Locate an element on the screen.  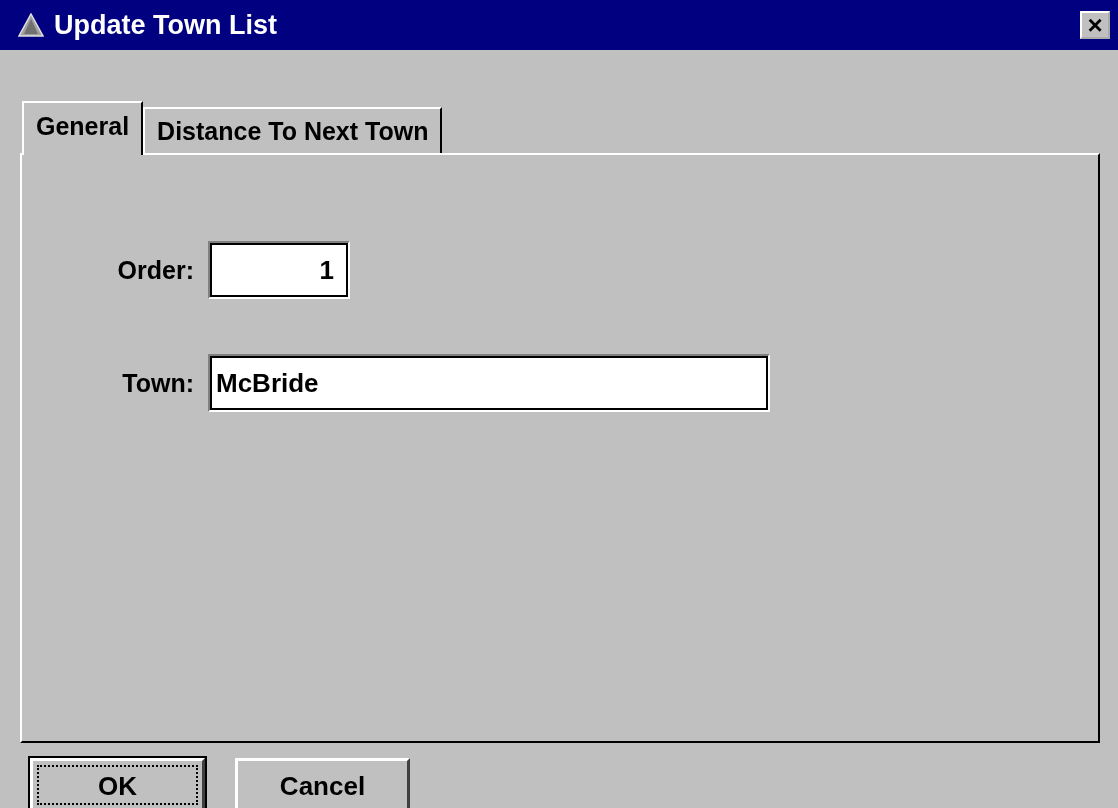
triangle-icon is located at coordinates (31, 25).